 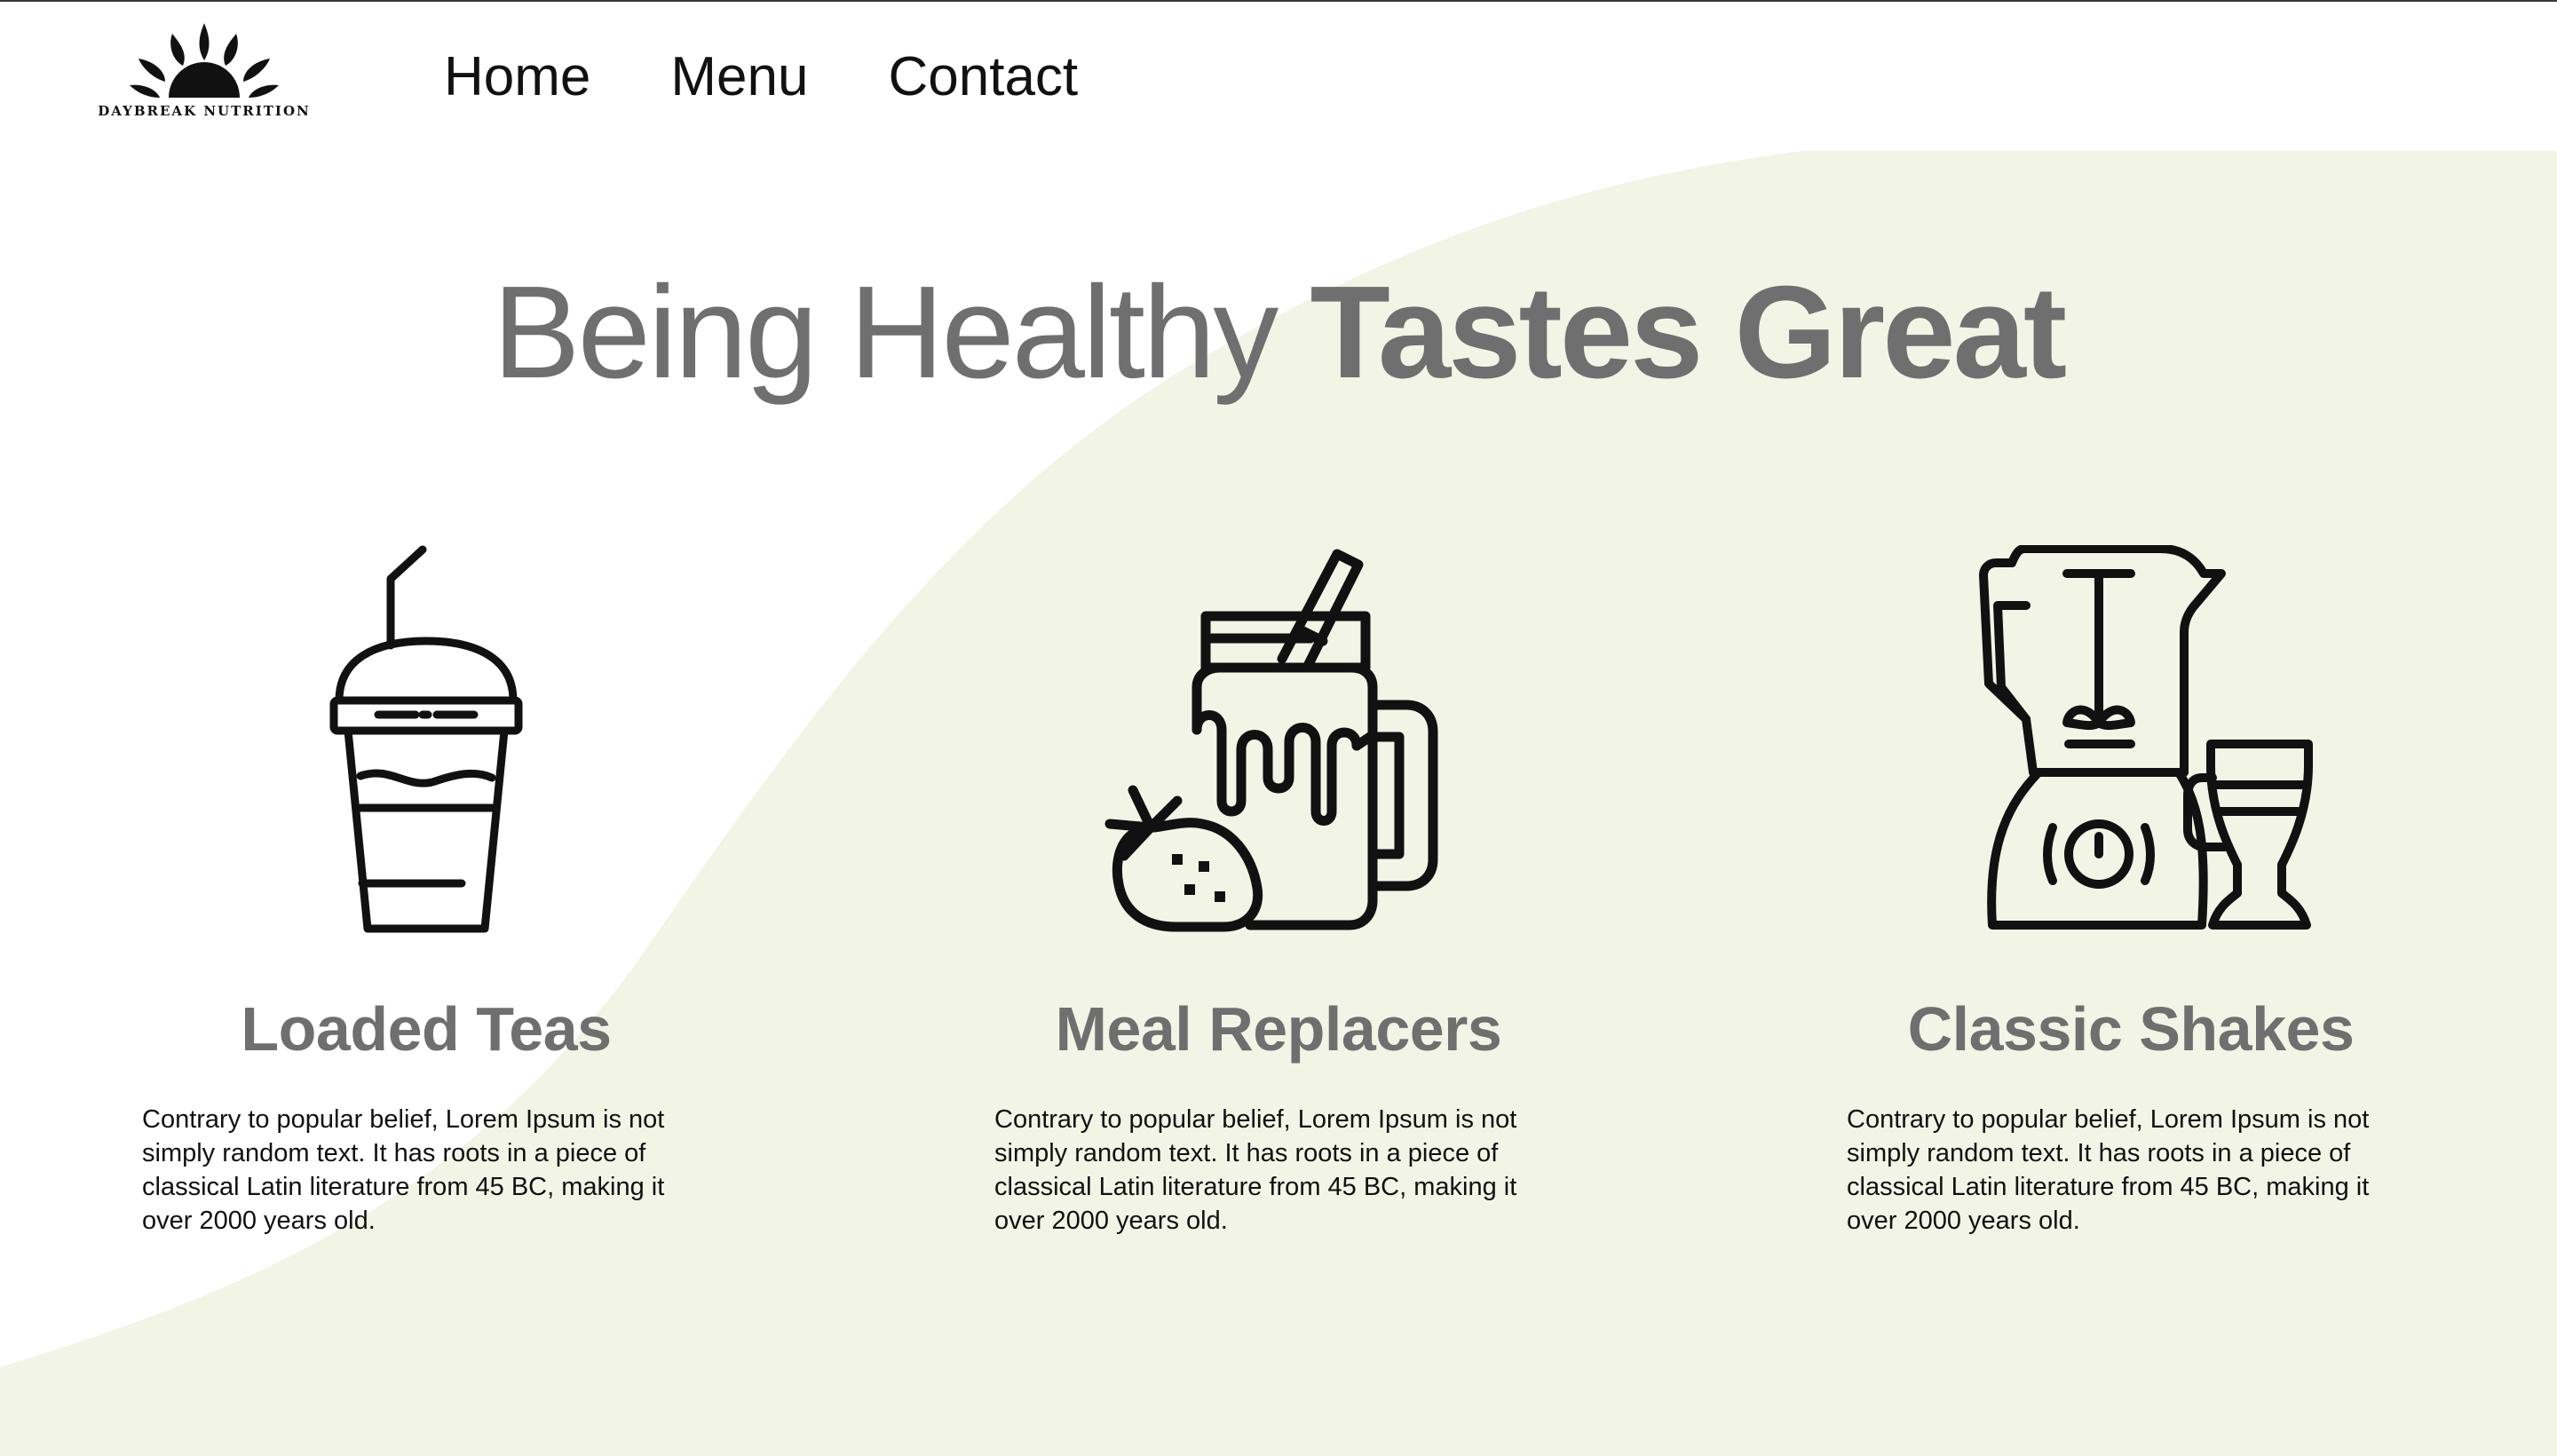 What do you see at coordinates (517, 77) in the screenshot?
I see `nav-item-home: Home` at bounding box center [517, 77].